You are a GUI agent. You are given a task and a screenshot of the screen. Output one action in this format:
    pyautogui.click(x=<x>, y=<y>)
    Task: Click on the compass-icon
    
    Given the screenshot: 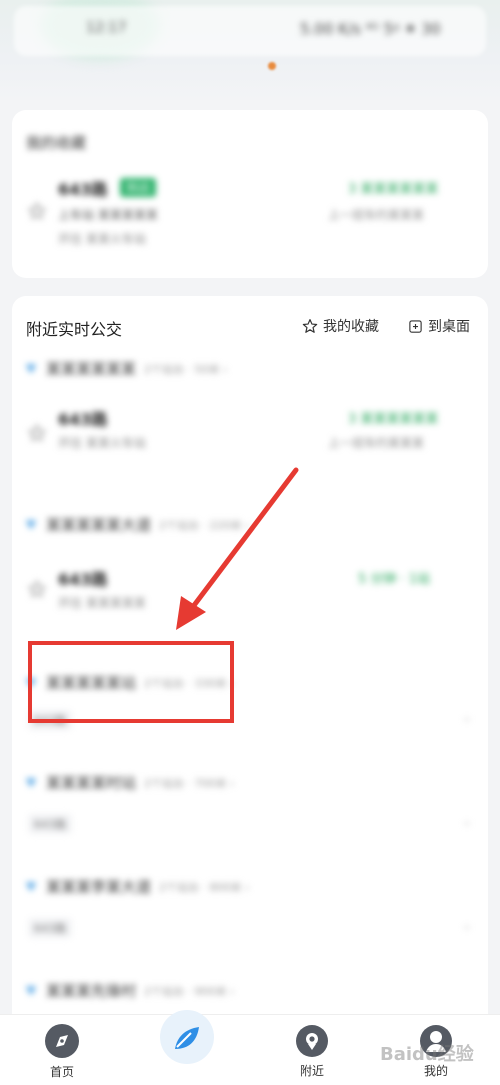 What is the action you would take?
    pyautogui.click(x=62, y=1041)
    